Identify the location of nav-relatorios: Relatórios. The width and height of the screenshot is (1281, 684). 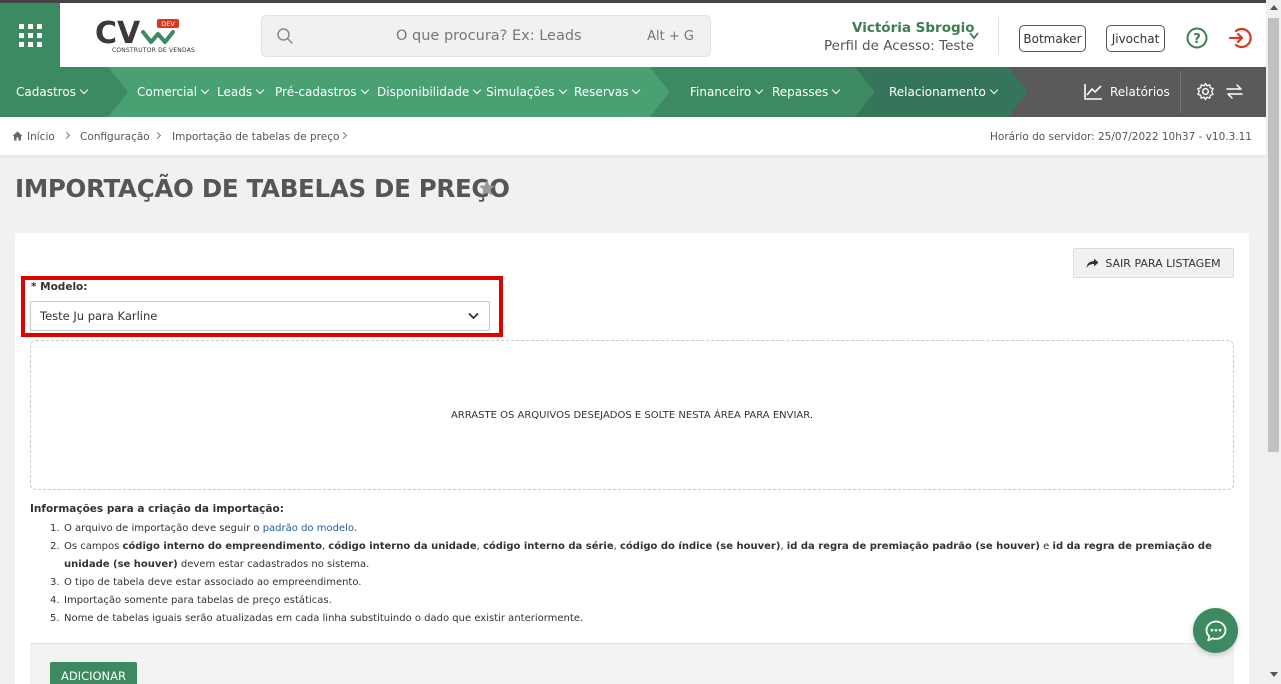
(1140, 92).